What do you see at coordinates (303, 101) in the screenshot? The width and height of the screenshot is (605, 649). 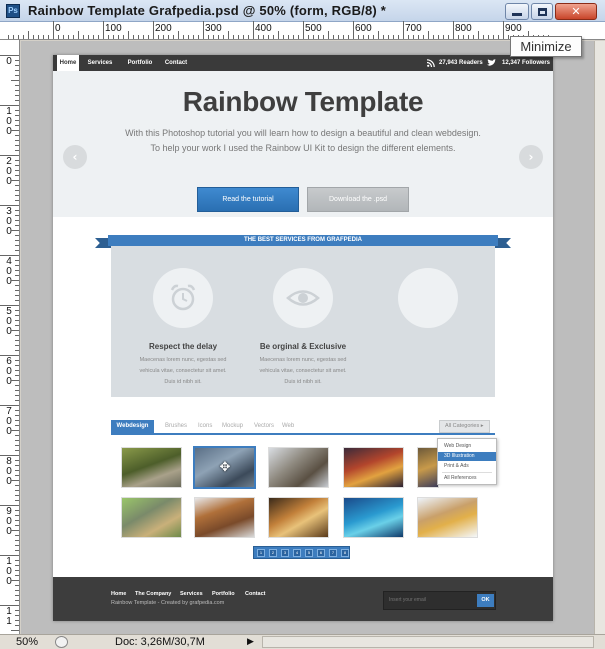 I see `hero-title: Rainbow Template` at bounding box center [303, 101].